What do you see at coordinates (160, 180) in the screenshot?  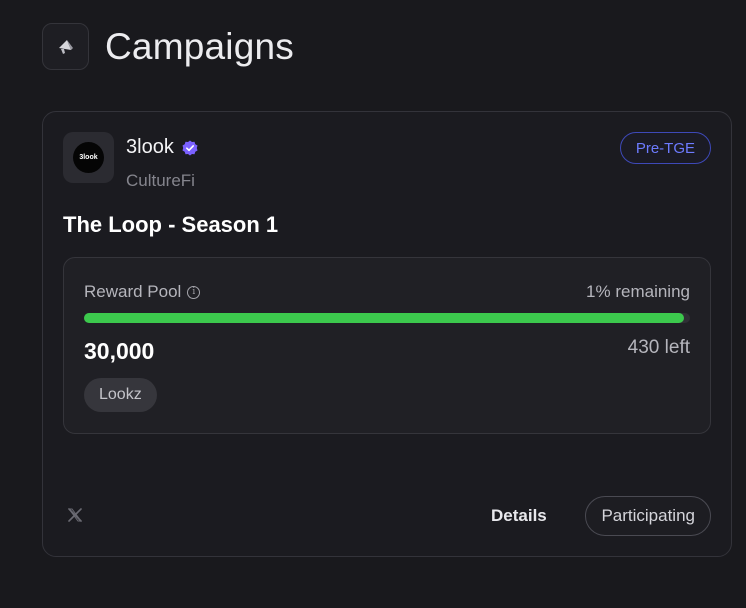 I see `project-category: CultureFi` at bounding box center [160, 180].